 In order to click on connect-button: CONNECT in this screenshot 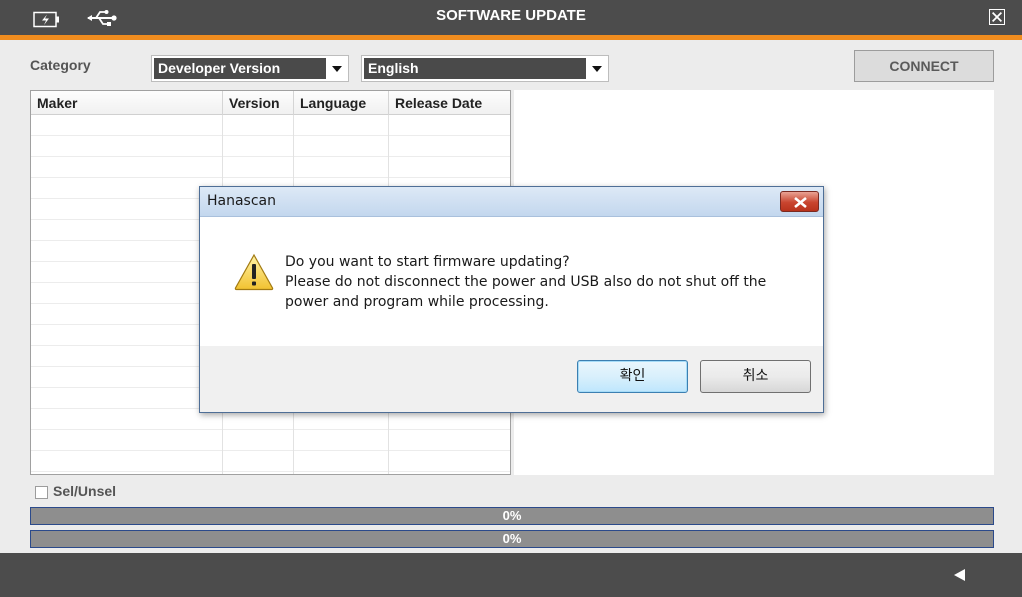, I will do `click(924, 66)`.